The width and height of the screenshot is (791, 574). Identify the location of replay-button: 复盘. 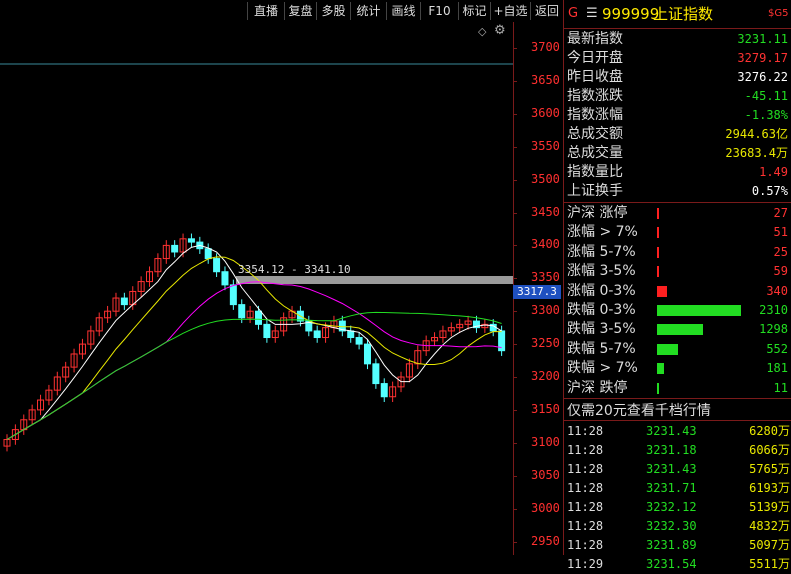
(300, 11).